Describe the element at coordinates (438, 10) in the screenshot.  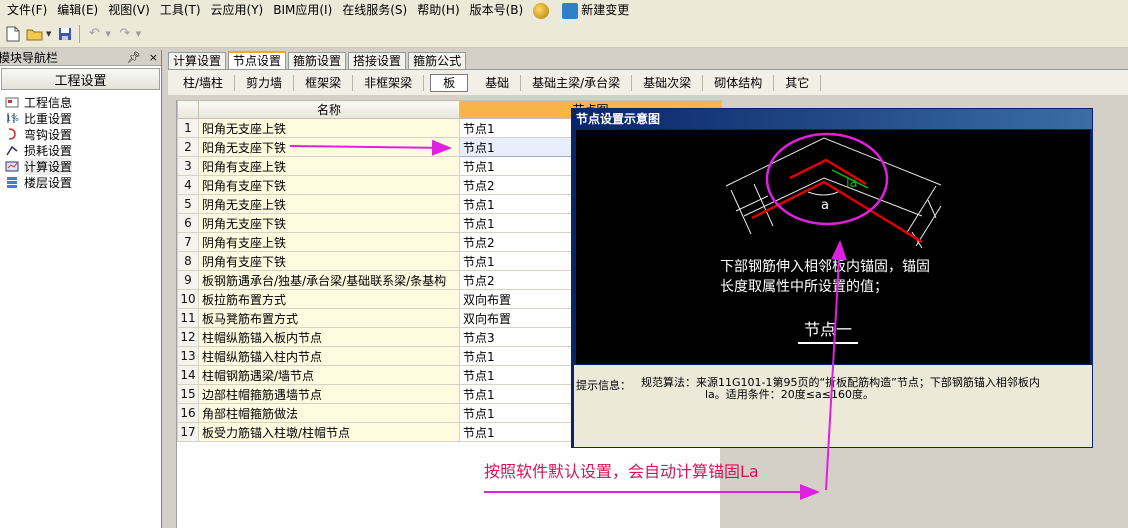
I see `menu-help: 帮助(H)` at that location.